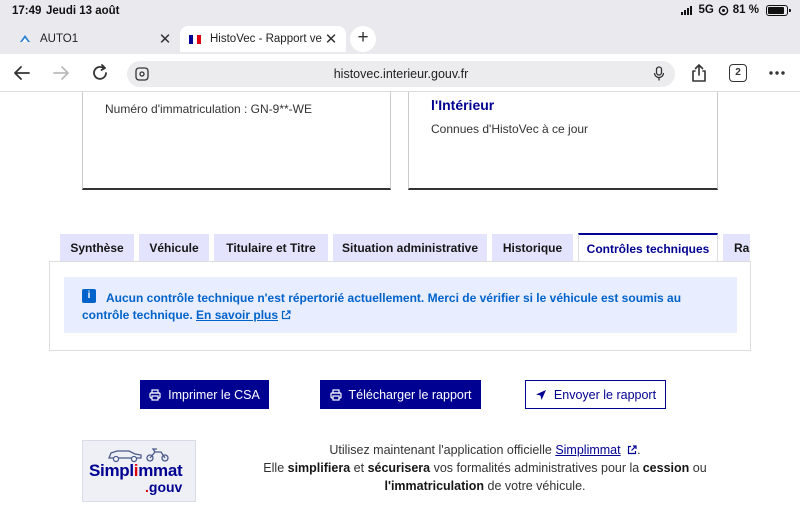 The width and height of the screenshot is (800, 525). What do you see at coordinates (510, 129) in the screenshot?
I see `ministry-card-subtitle: Connues d'HistoVec à ce jour` at bounding box center [510, 129].